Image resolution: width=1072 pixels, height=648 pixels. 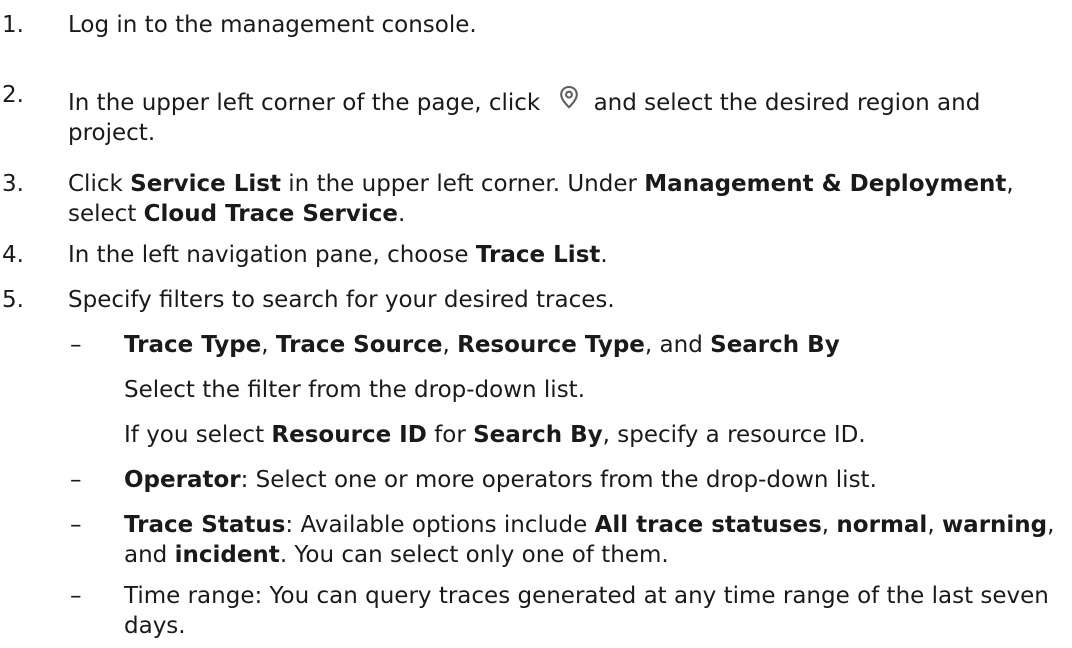 What do you see at coordinates (440, 525) in the screenshot?
I see `filter-text-segment: : Available options include` at bounding box center [440, 525].